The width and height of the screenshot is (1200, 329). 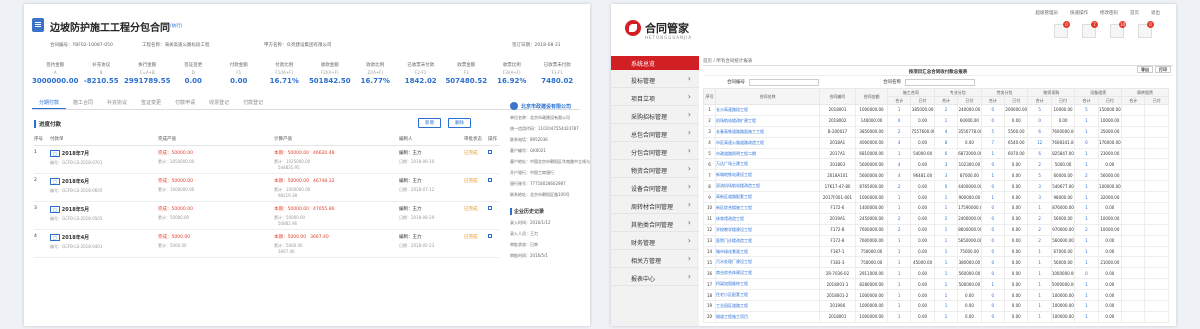 I want to click on contract-name-link: 机场航站楼改扩建工程, so click(x=767, y=120).